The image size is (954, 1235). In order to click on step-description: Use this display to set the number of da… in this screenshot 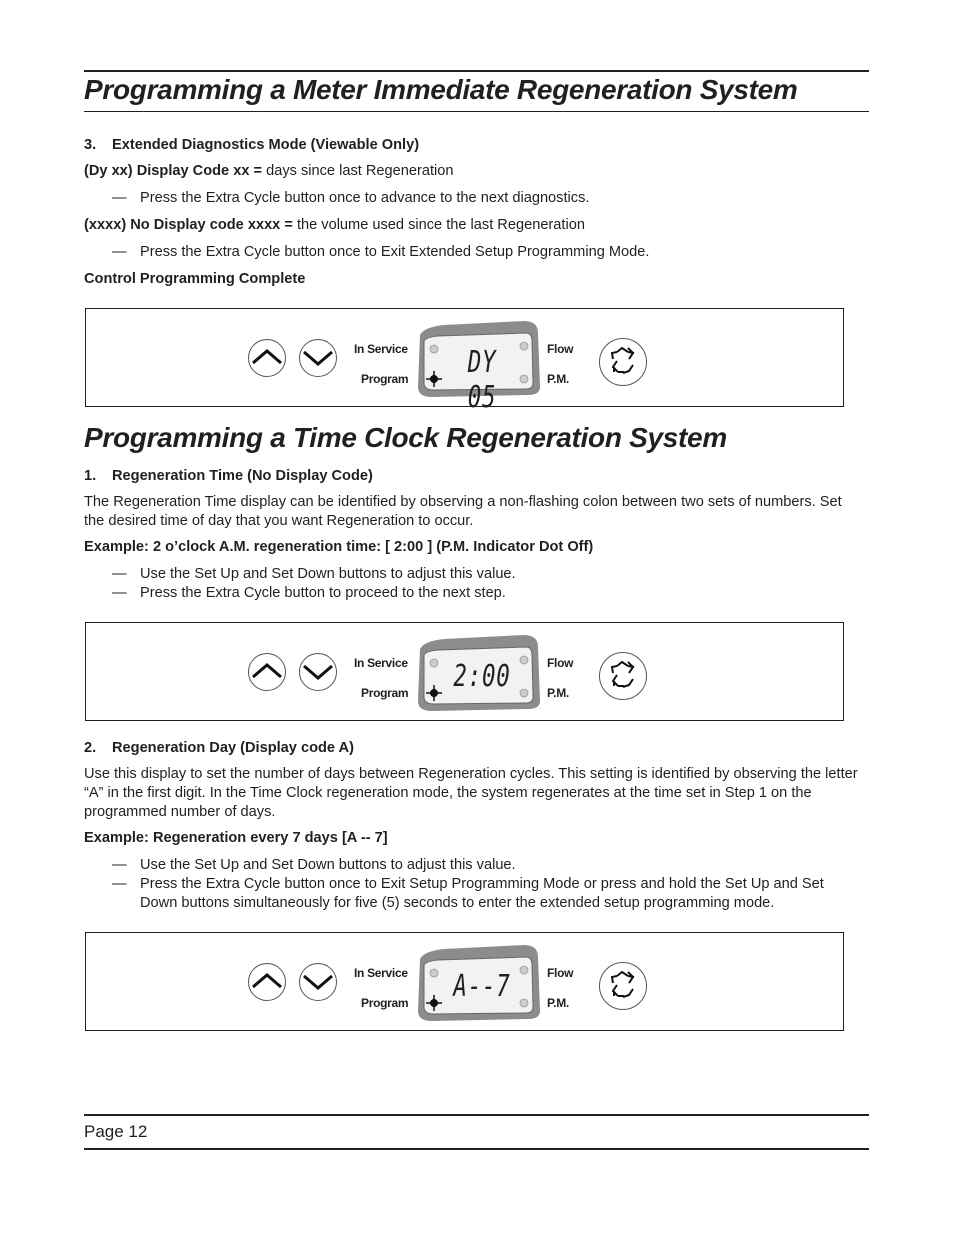, I will do `click(471, 793)`.